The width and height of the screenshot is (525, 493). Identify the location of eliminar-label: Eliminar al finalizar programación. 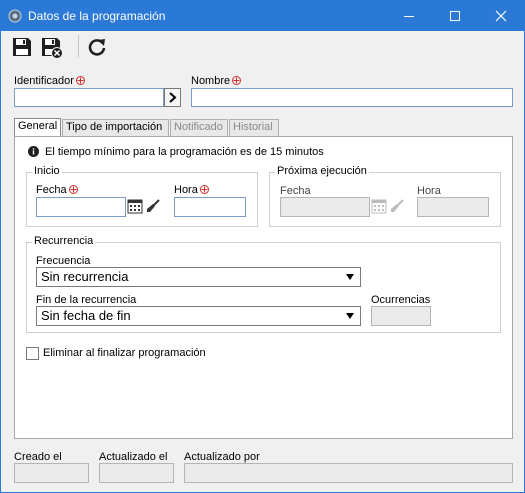
(124, 353).